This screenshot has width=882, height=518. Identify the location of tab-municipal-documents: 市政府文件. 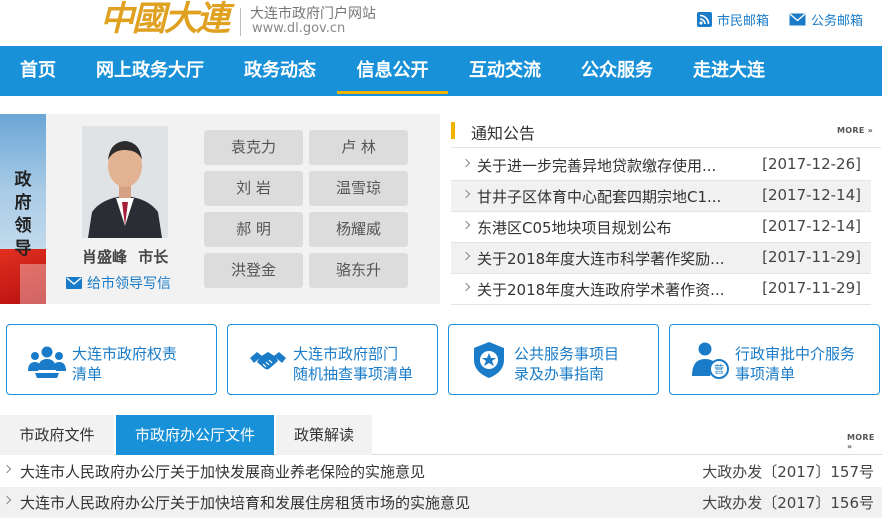
(57, 435).